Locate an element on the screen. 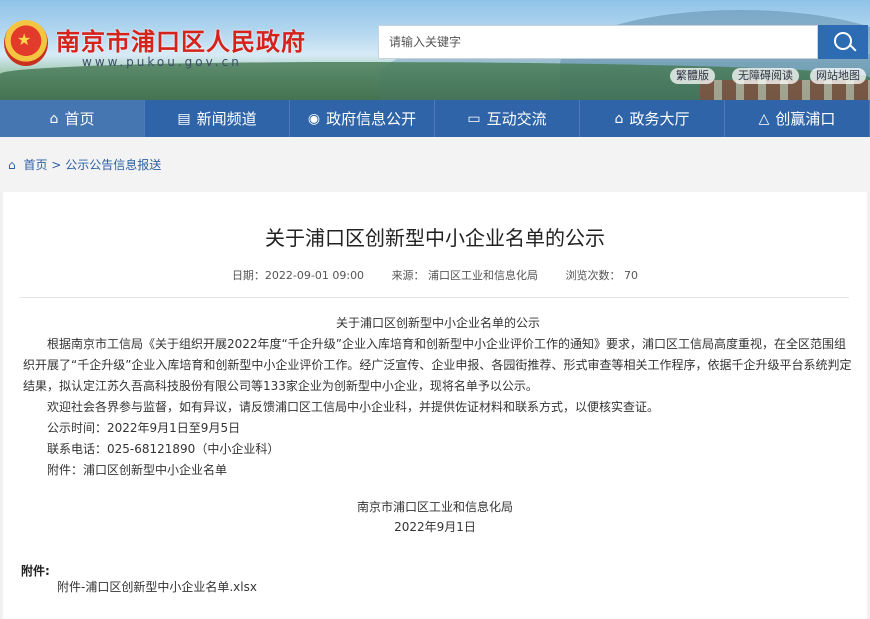 This screenshot has height=619, width=870. attachment-note: 附件：浦口区创新型中小企业名单 is located at coordinates (137, 470).